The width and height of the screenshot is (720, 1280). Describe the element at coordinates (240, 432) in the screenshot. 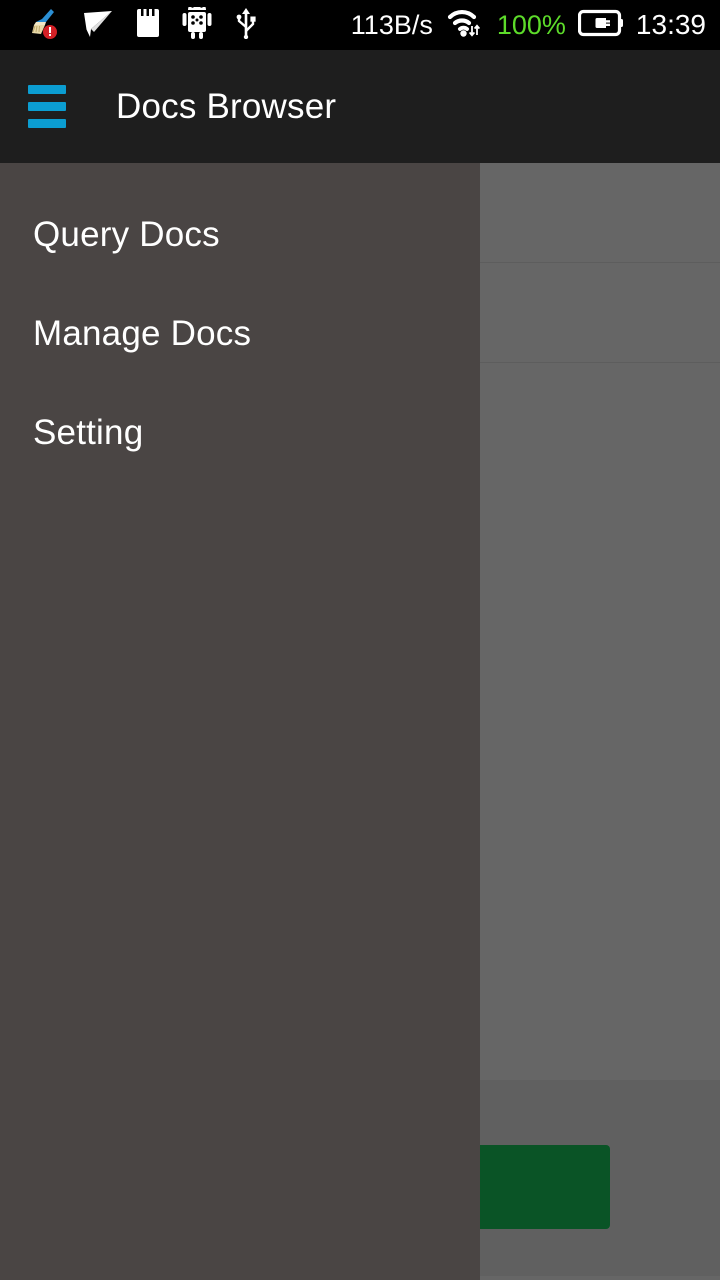

I see `sidebar-item-setting: Setting` at that location.